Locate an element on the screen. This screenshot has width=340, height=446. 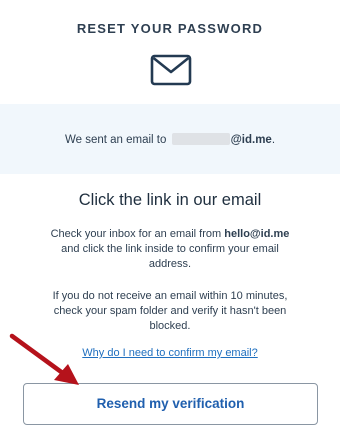
sent-email-message: We sent an email to @id.me. is located at coordinates (170, 139).